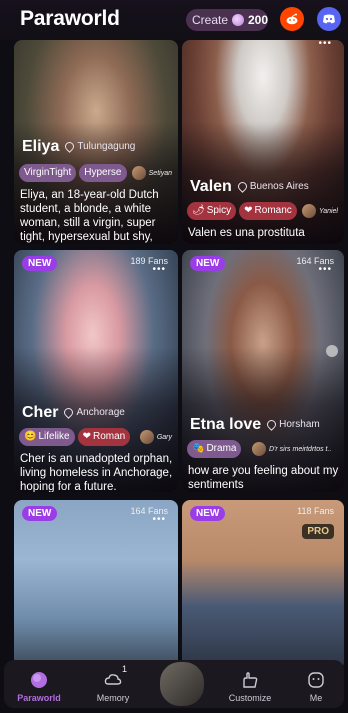 The height and width of the screenshot is (713, 348). Describe the element at coordinates (316, 680) in the screenshot. I see `face-icon` at that location.